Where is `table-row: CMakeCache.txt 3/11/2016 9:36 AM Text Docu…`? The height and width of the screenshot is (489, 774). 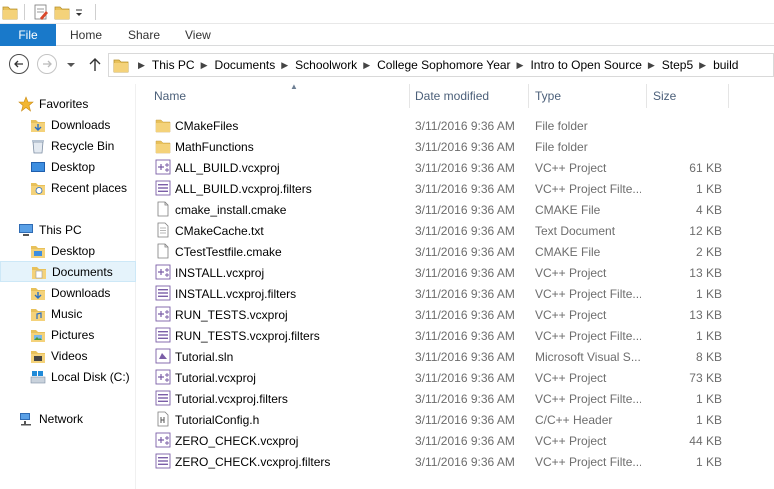
table-row: CMakeCache.txt 3/11/2016 9:36 AM Text Docu… is located at coordinates (455, 230).